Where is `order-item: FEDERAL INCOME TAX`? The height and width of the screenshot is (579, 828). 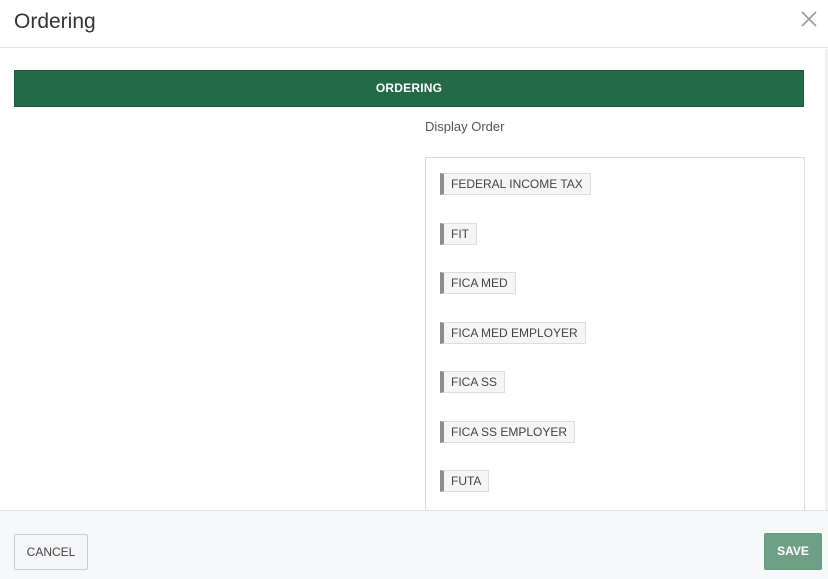 order-item: FEDERAL INCOME TAX is located at coordinates (515, 184).